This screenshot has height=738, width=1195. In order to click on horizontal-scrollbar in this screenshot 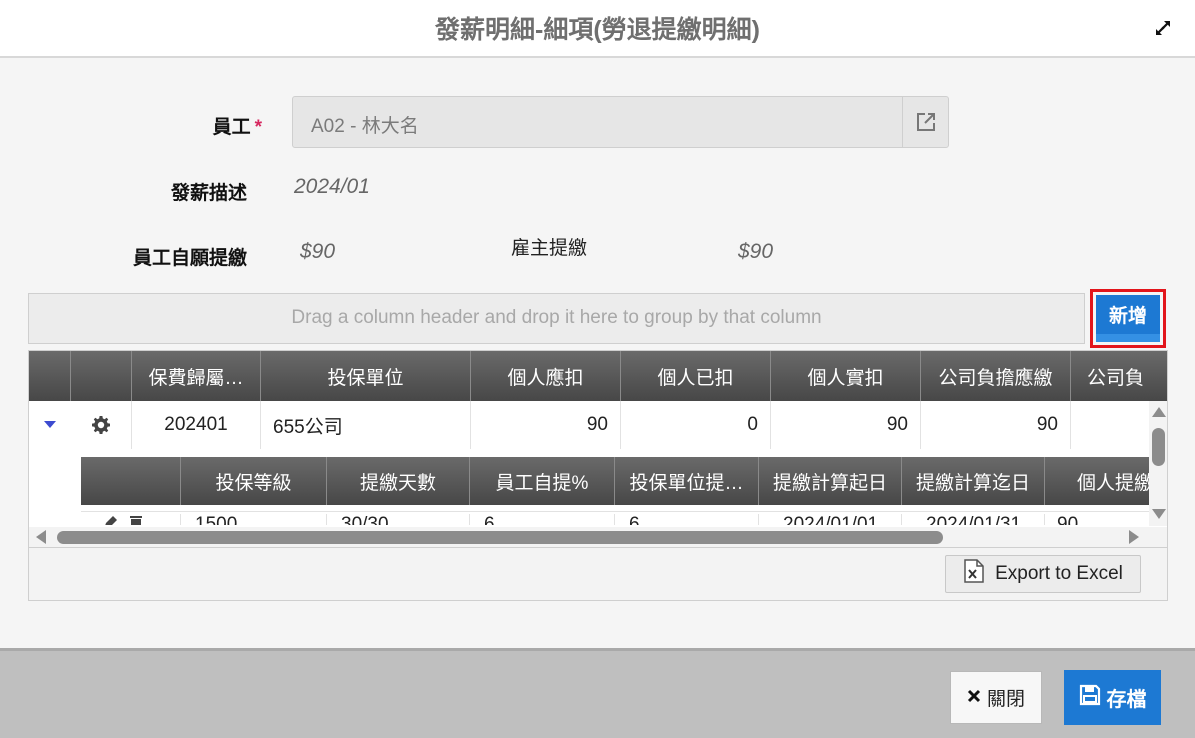, I will do `click(598, 537)`.